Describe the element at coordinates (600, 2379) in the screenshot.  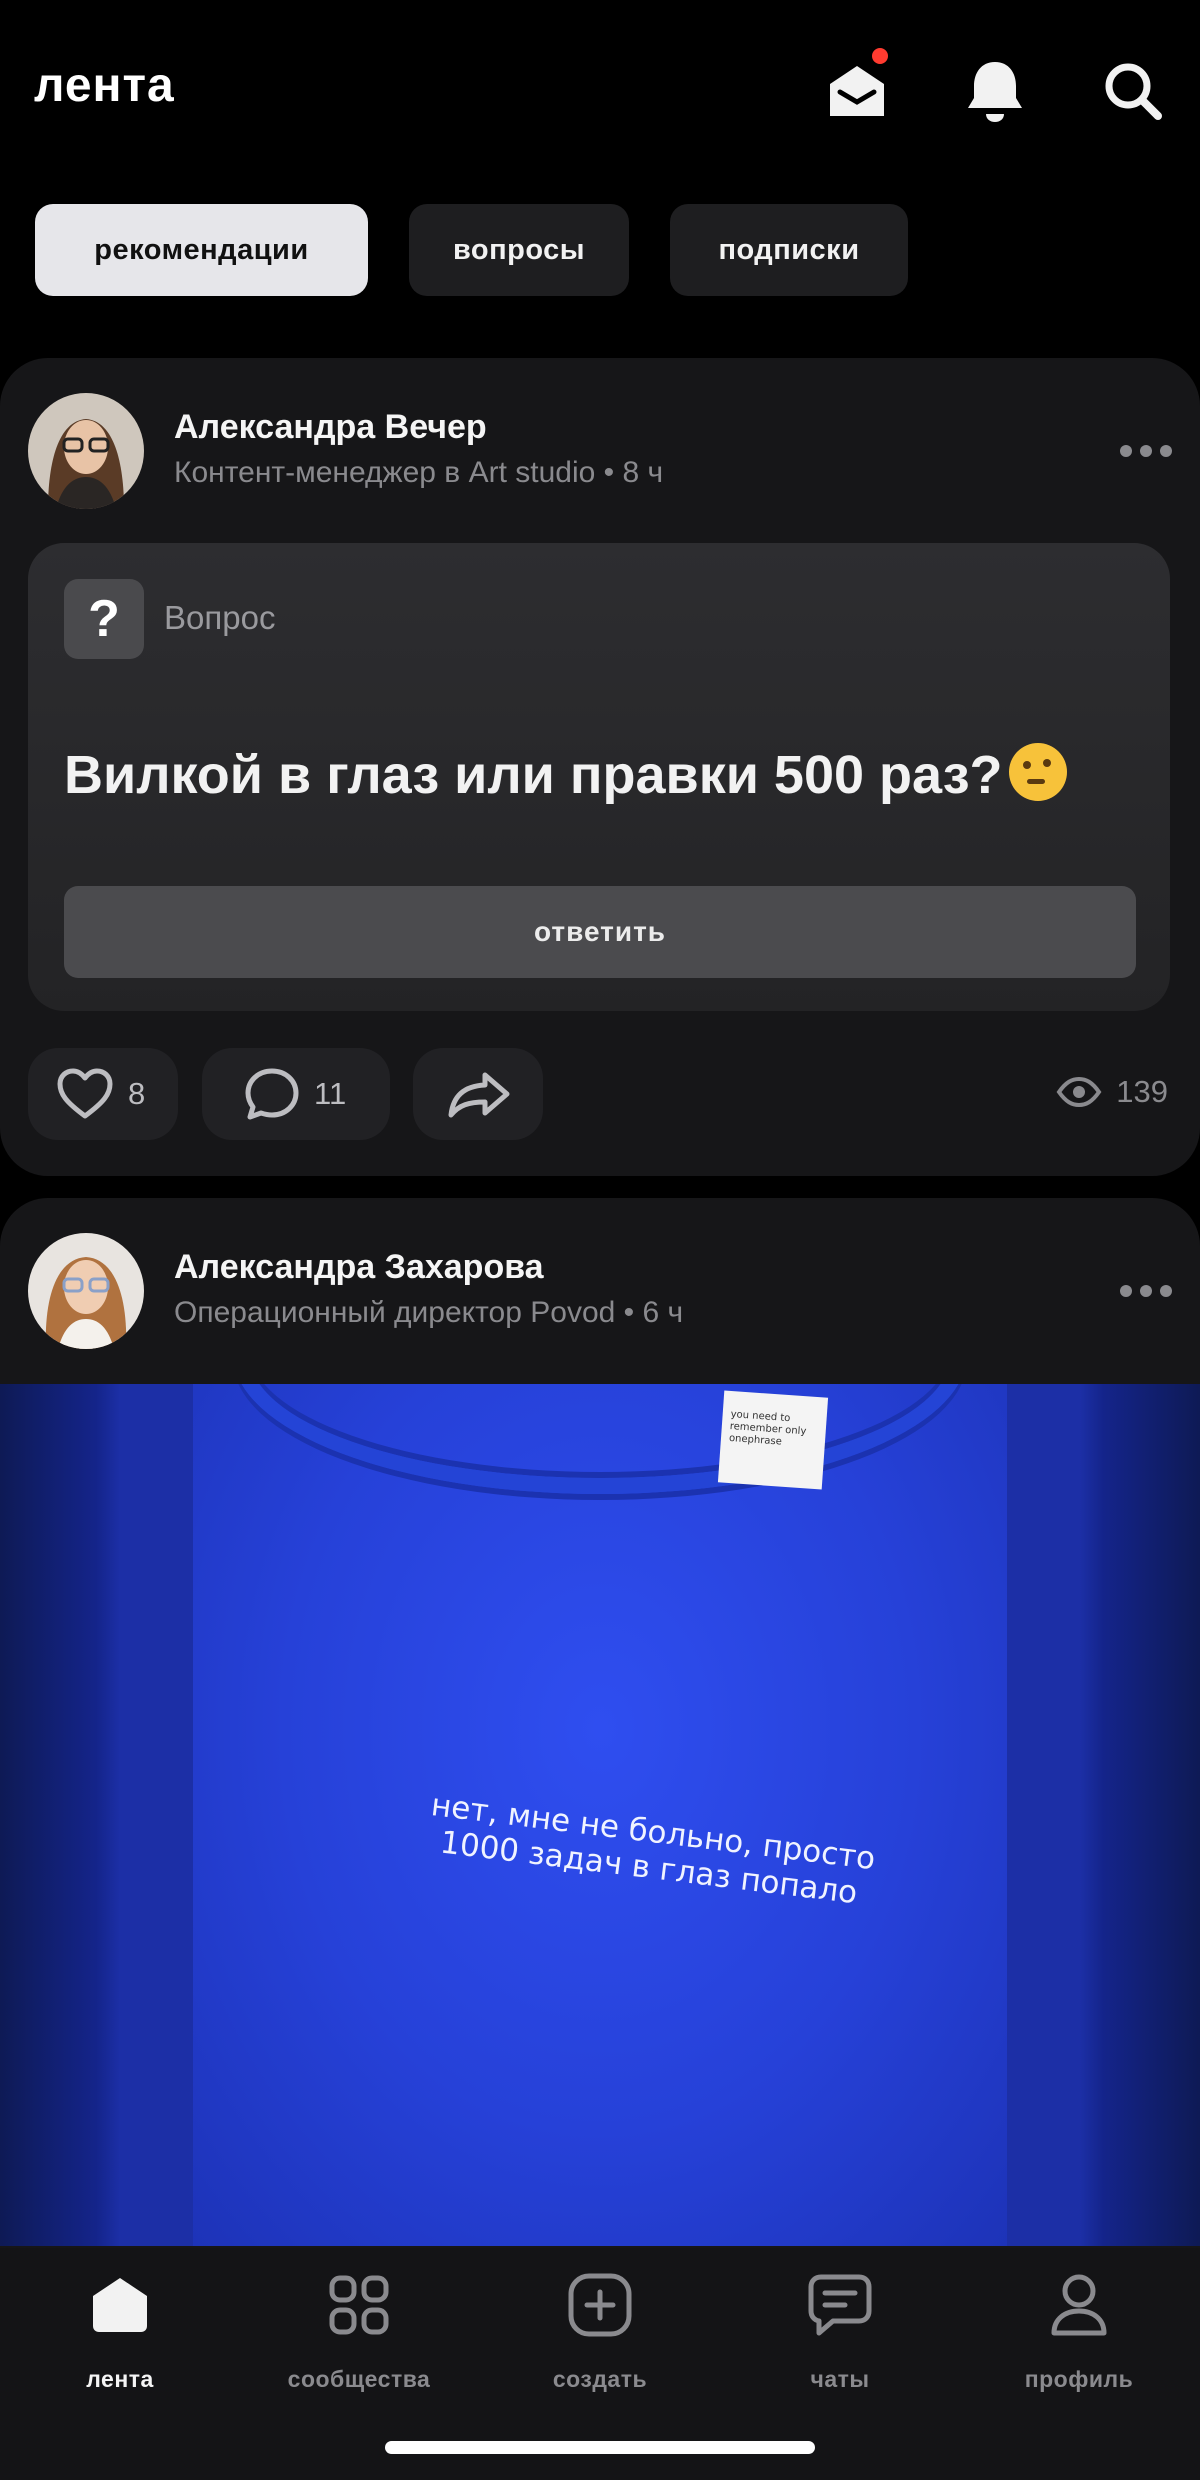
I see `nav-label: создать` at that location.